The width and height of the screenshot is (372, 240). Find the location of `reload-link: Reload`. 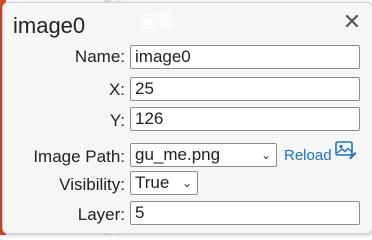

reload-link: Reload is located at coordinates (308, 155).